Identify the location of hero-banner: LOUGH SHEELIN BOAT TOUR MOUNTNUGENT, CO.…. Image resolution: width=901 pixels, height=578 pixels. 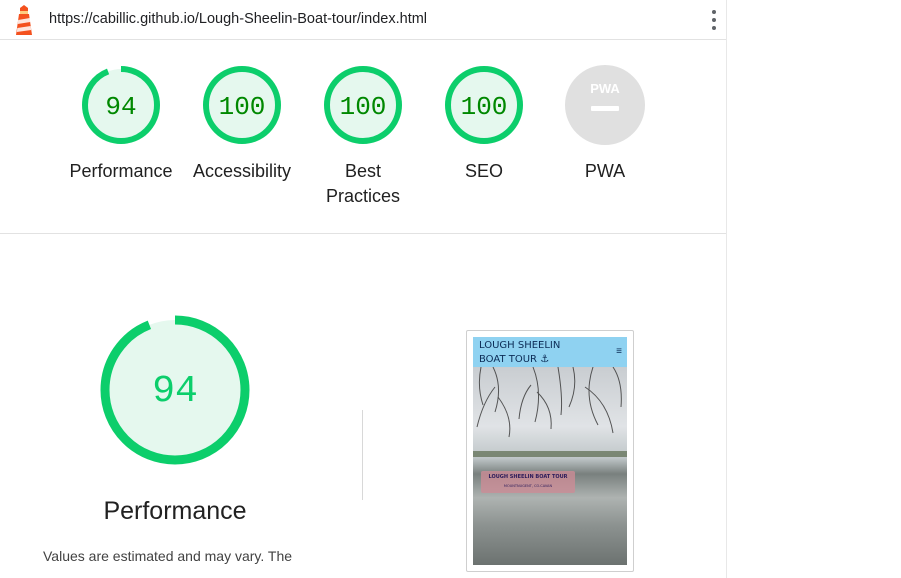
(528, 482).